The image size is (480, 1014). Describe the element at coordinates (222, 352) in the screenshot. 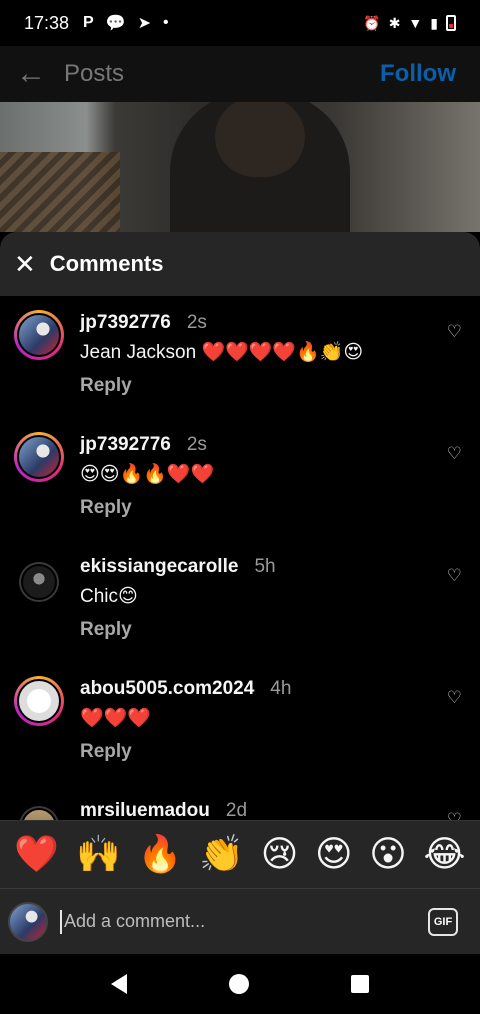

I see `comment-text: Jean Jackson ❤️❤️❤️❤️🔥👏😍` at that location.